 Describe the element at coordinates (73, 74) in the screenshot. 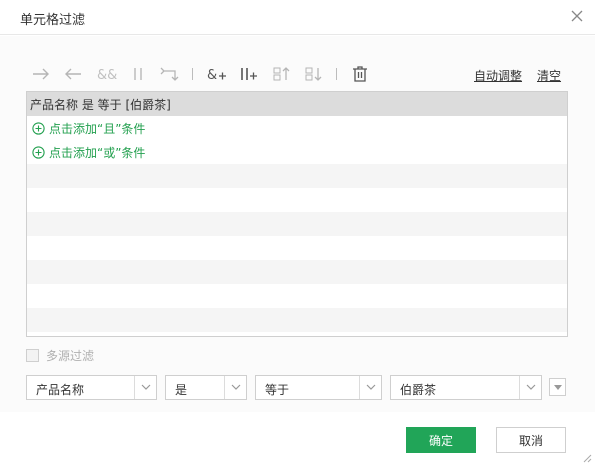

I see `arrow-left-icon` at that location.